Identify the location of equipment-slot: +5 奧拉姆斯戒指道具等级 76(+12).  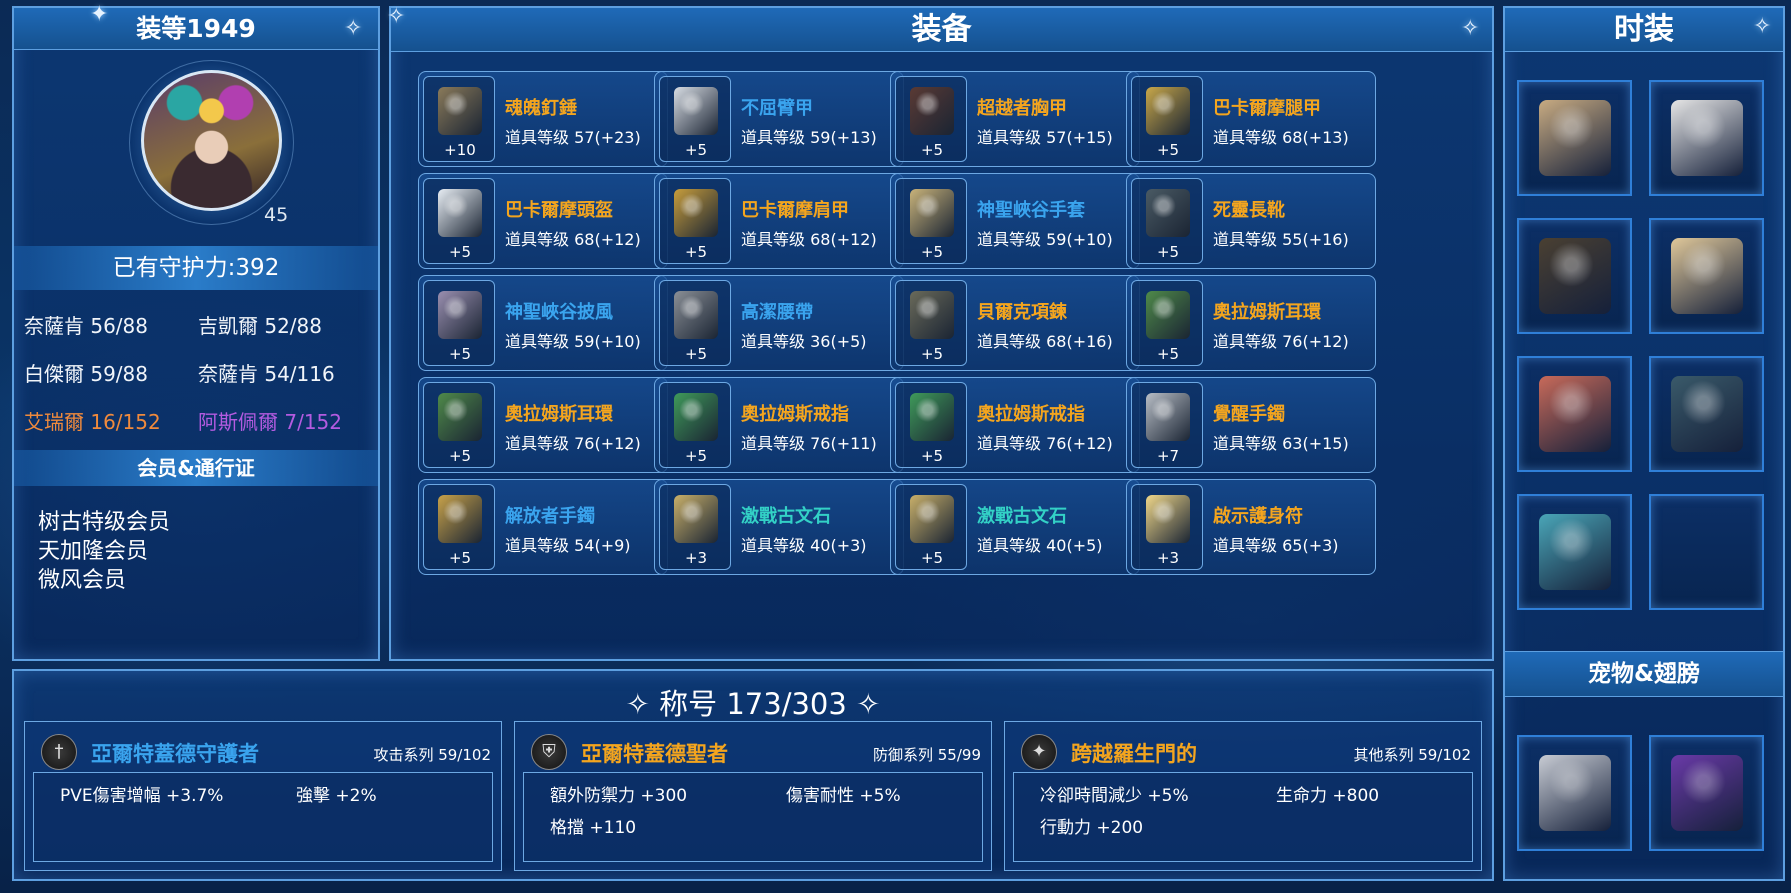
(1015, 425).